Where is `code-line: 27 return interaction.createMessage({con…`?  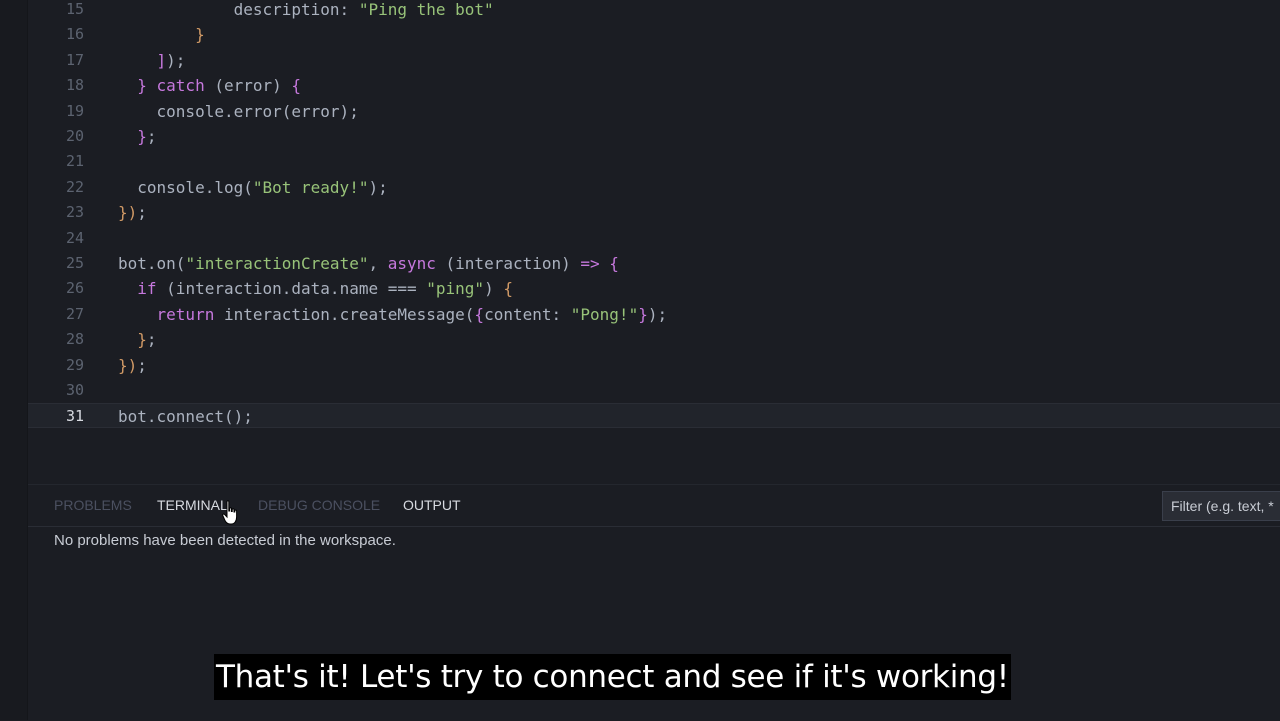
code-line: 27 return interaction.createMessage({con… is located at coordinates (654, 314).